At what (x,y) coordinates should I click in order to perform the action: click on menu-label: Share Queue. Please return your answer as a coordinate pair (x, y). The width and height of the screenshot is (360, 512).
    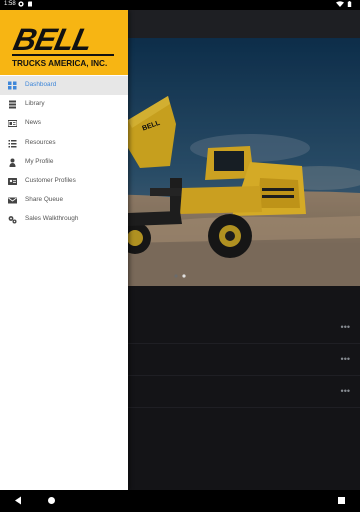
    Looking at the image, I should click on (44, 200).